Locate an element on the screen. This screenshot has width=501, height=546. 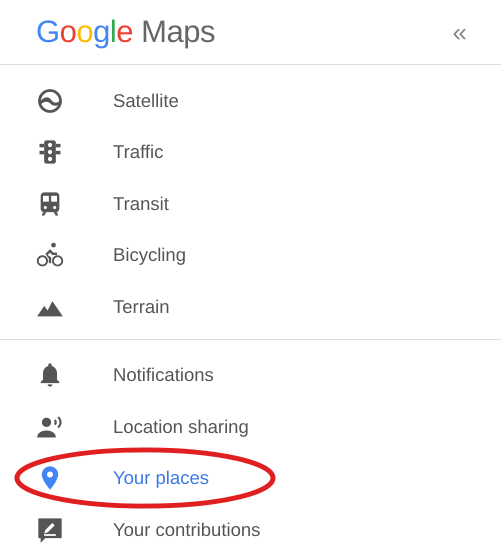
menu-item: Your contributions is located at coordinates (186, 529).